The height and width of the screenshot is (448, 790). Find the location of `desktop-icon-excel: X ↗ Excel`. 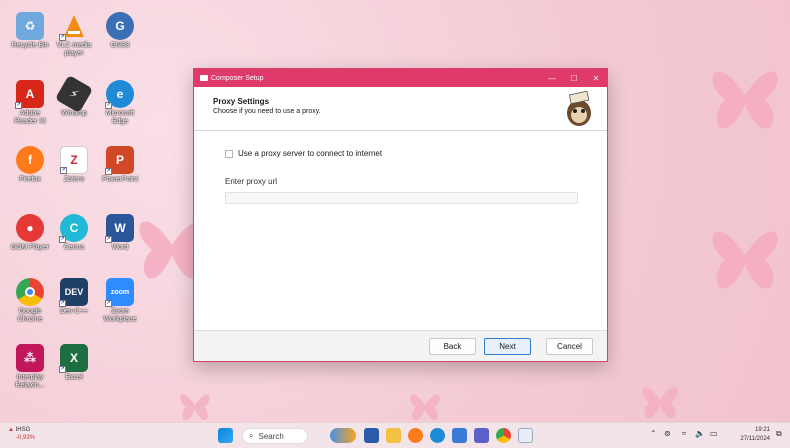

desktop-icon-excel: X ↗ Excel is located at coordinates (74, 363).